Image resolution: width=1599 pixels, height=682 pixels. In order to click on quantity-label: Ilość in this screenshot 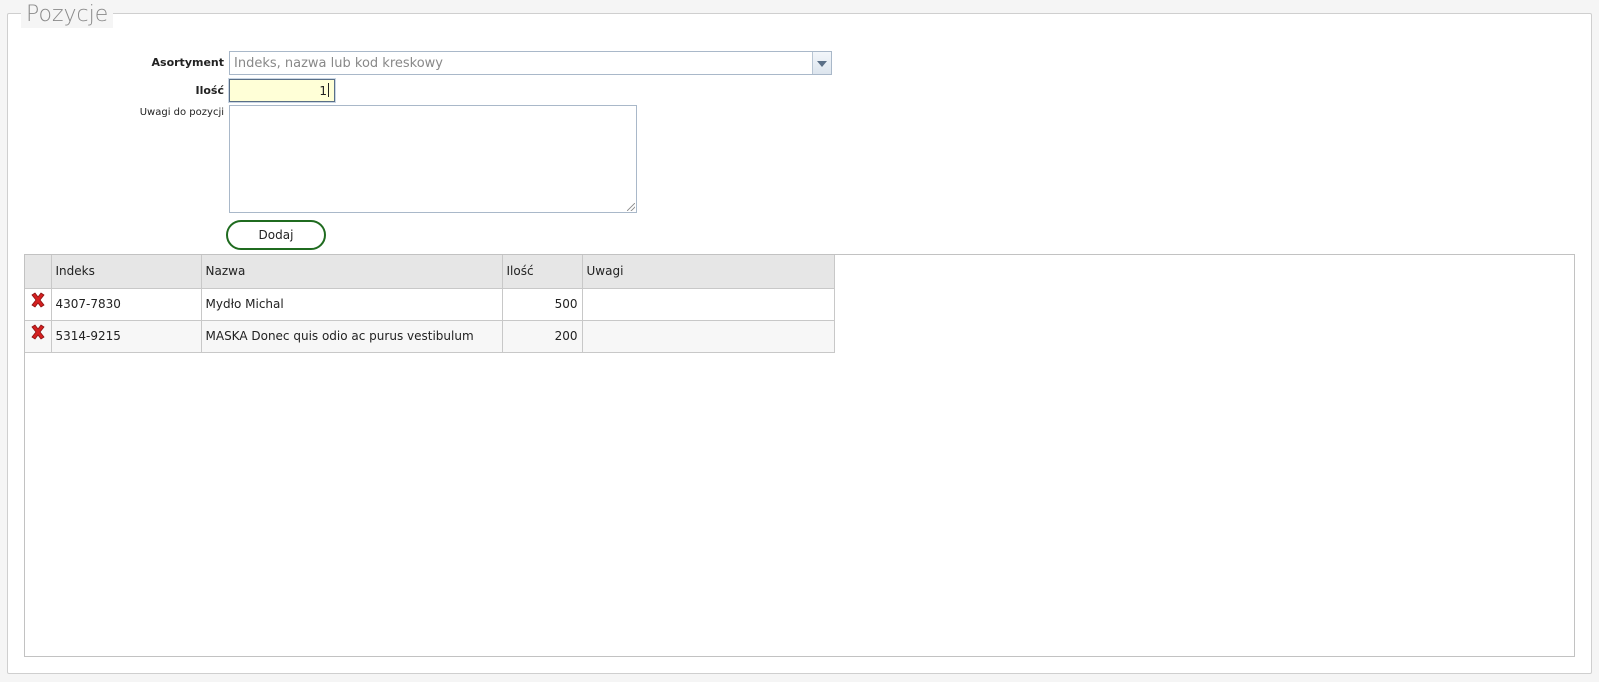, I will do `click(210, 90)`.